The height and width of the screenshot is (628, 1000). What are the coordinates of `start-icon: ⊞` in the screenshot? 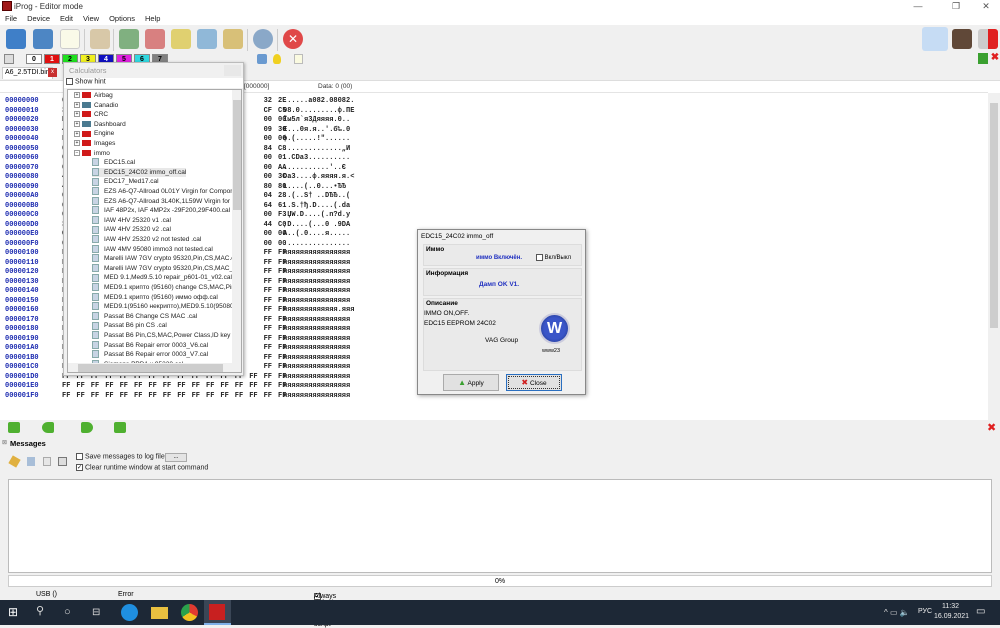 It's located at (16, 612).